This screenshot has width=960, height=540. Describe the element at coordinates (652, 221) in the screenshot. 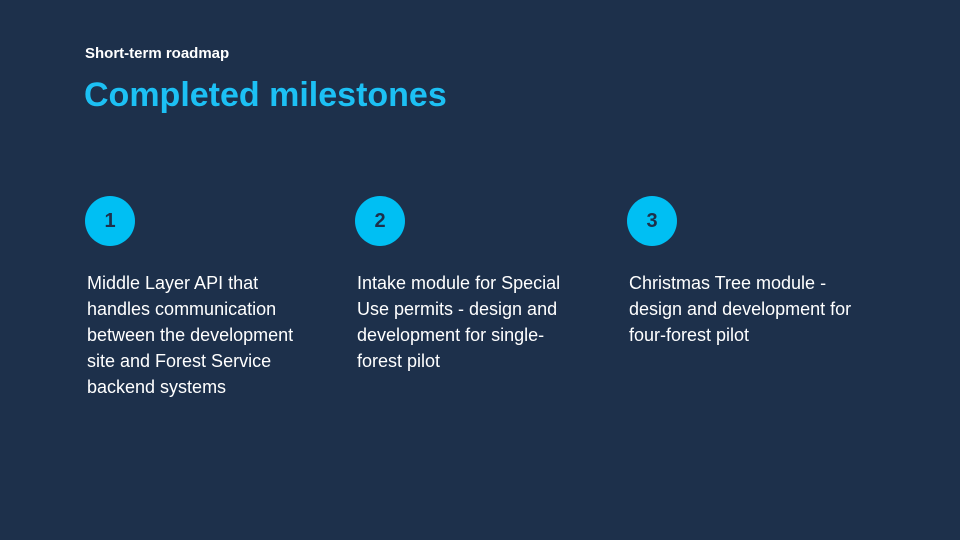

I see `milestone-number-badge: 3` at that location.